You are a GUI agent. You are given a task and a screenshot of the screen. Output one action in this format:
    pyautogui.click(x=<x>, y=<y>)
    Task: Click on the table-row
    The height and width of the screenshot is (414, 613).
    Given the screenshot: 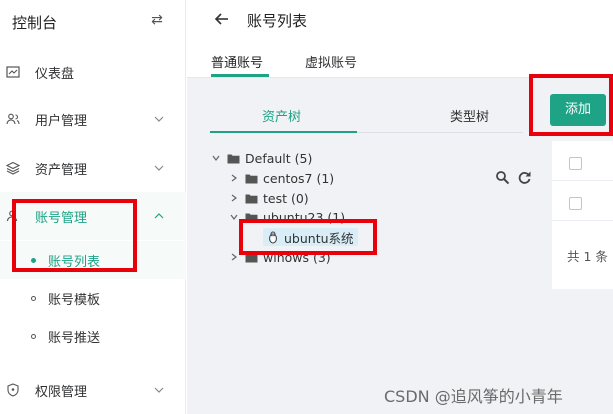 What is the action you would take?
    pyautogui.click(x=582, y=201)
    